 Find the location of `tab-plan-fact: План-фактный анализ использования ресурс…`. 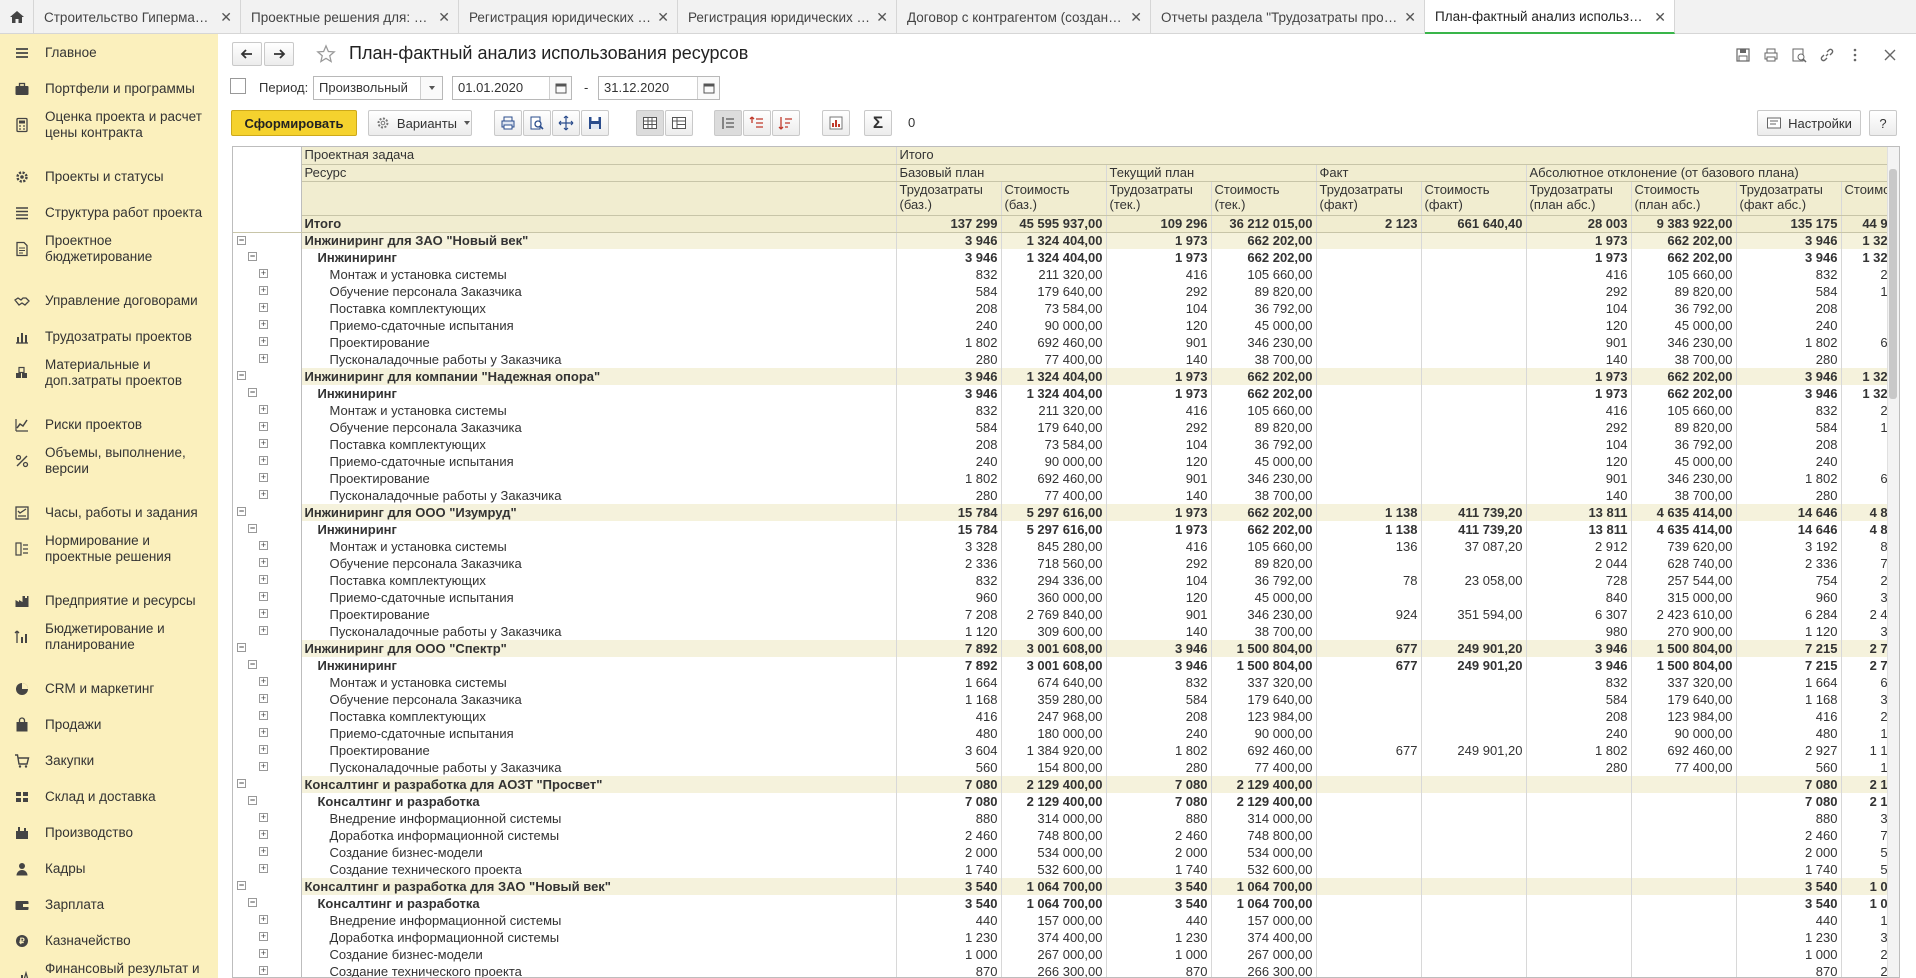

tab-plan-fact: План-фактный анализ использования ресурс… is located at coordinates (1550, 17).